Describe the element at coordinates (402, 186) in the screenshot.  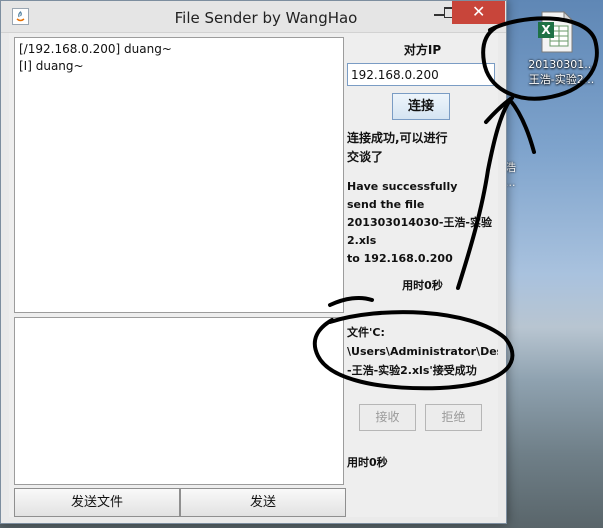
I see `send-status-line: Have successfully` at that location.